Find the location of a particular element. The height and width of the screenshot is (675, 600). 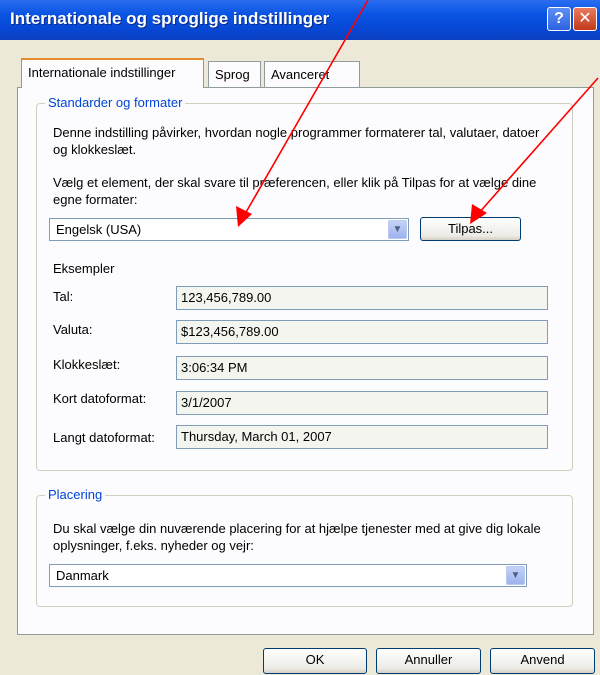

locale-dropdown-value: Engelsk (USA) is located at coordinates (99, 229).